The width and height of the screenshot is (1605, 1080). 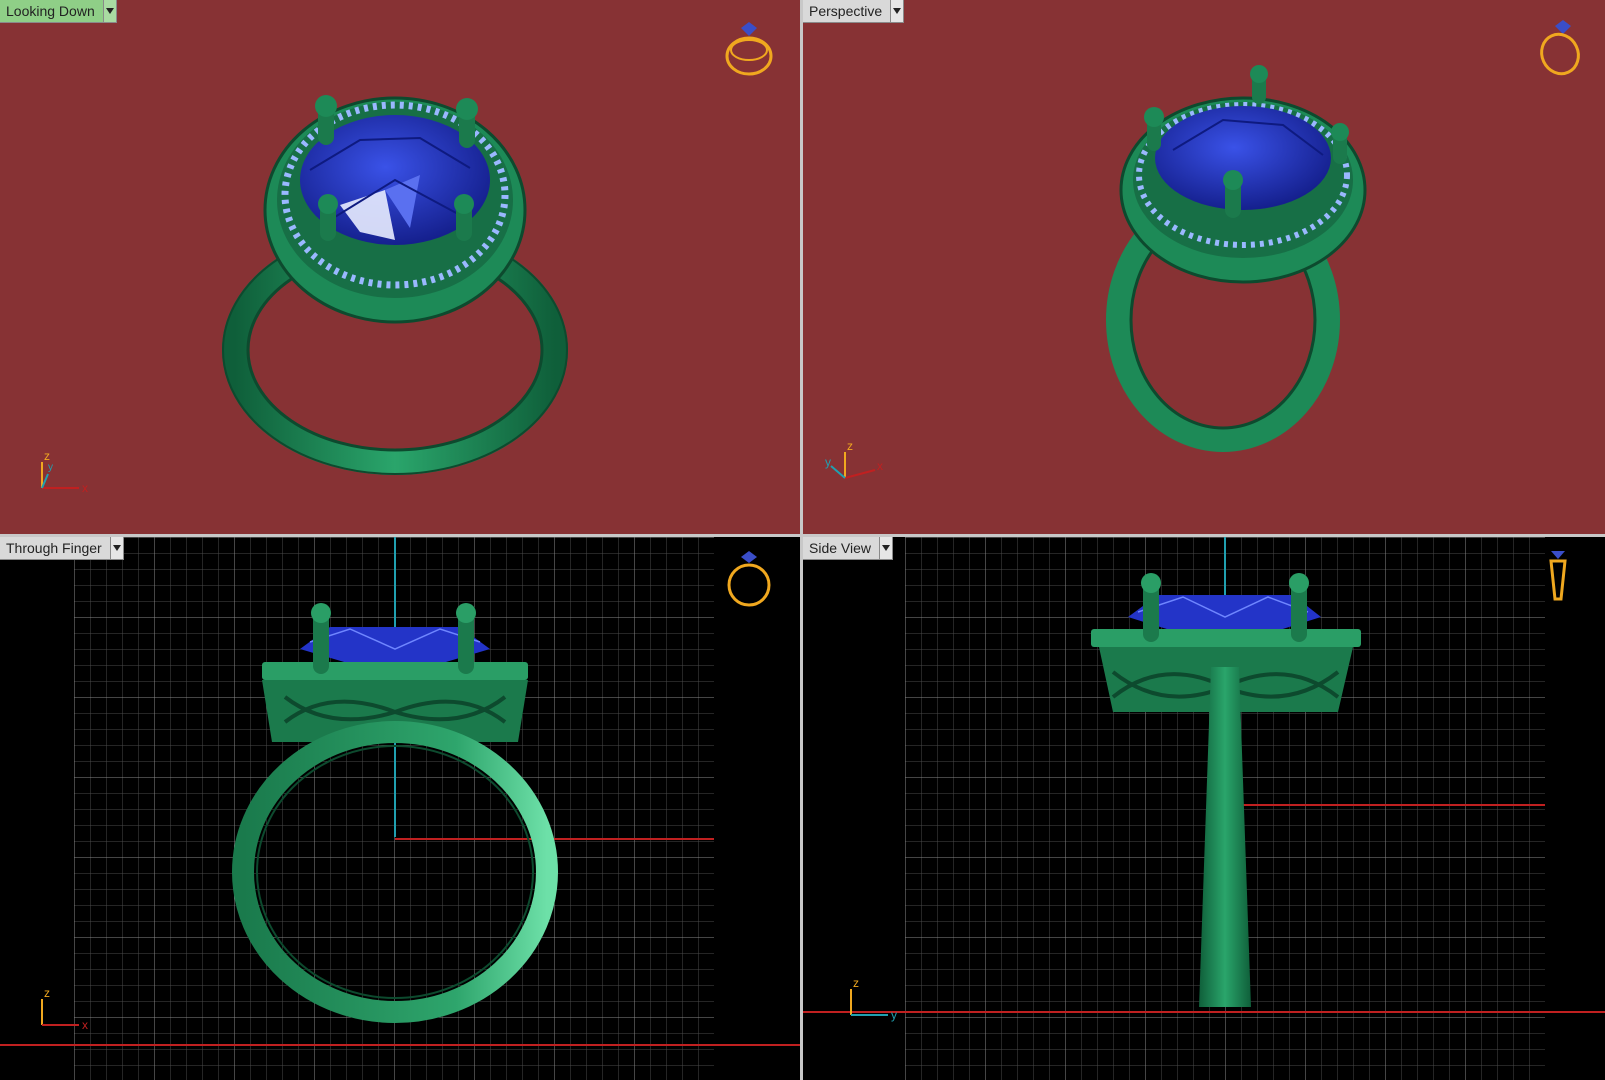 What do you see at coordinates (846, 11) in the screenshot?
I see `viewport-title: Perspective` at bounding box center [846, 11].